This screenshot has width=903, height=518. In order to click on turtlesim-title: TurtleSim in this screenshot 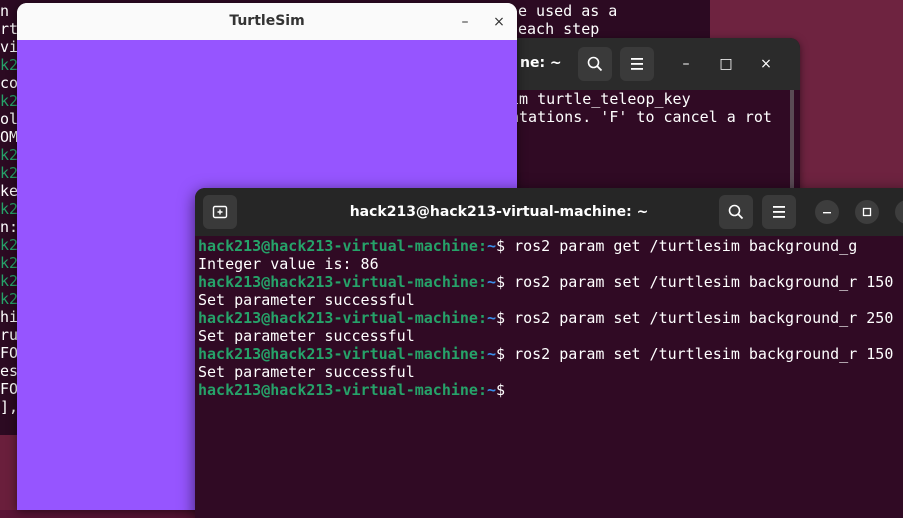, I will do `click(267, 21)`.